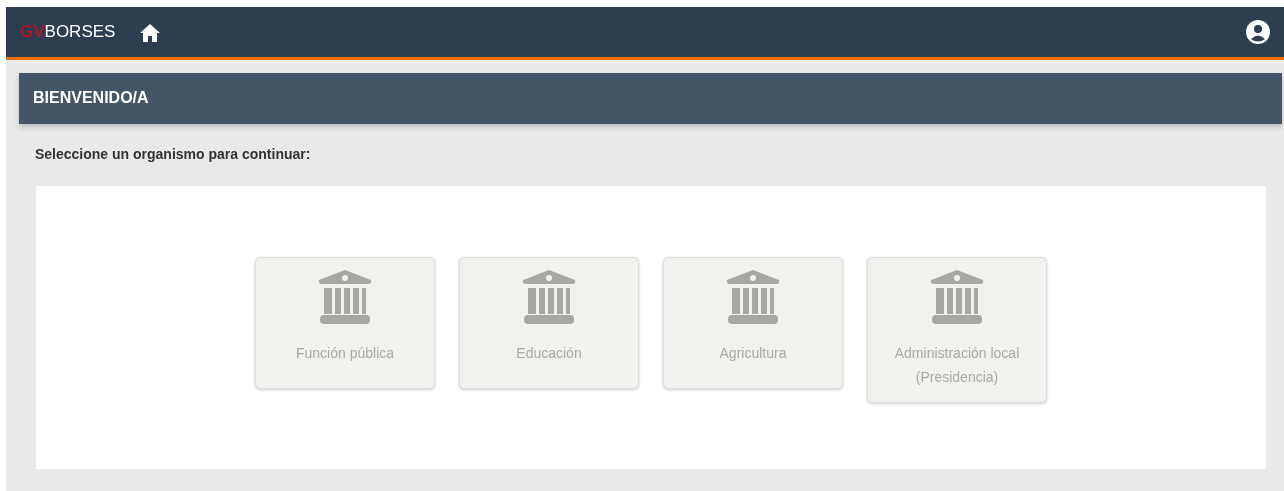 The height and width of the screenshot is (491, 1284). I want to click on organism-button: Agricultura, so click(753, 323).